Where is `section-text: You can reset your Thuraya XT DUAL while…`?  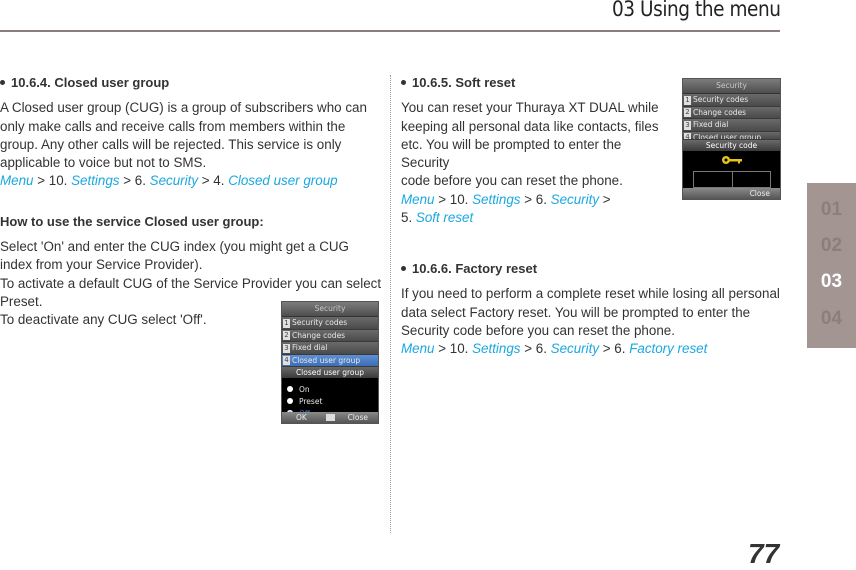
section-text: You can reset your Thuraya XT DUAL while… is located at coordinates (530, 144).